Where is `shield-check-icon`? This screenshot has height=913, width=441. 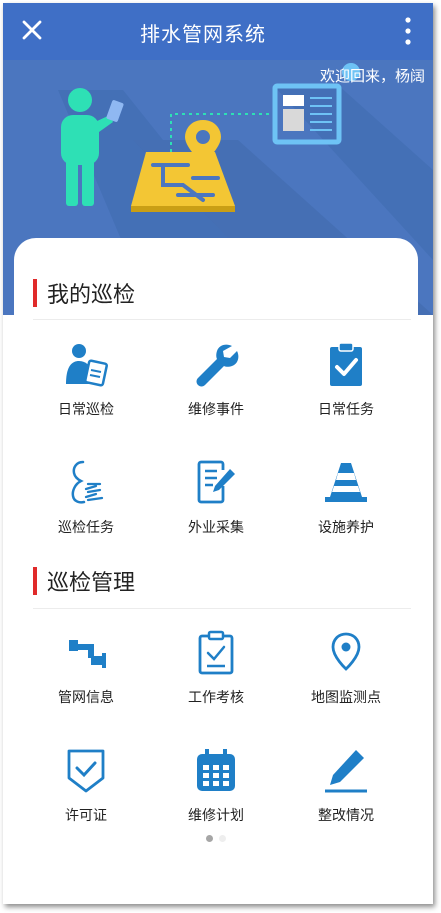
shield-check-icon is located at coordinates (86, 771).